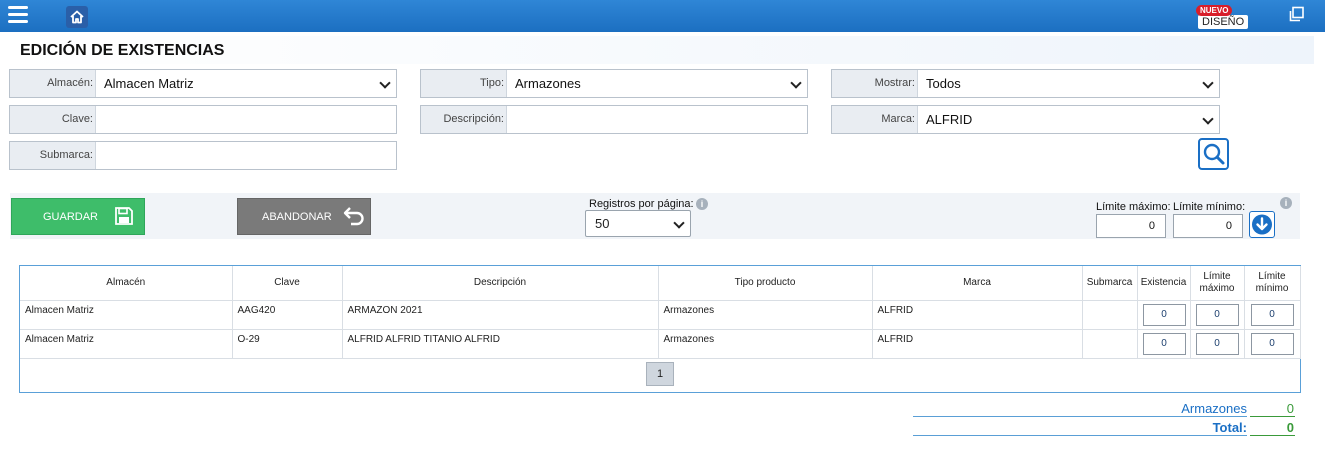 The width and height of the screenshot is (1325, 474). I want to click on new-label: NUEVO, so click(1214, 10).